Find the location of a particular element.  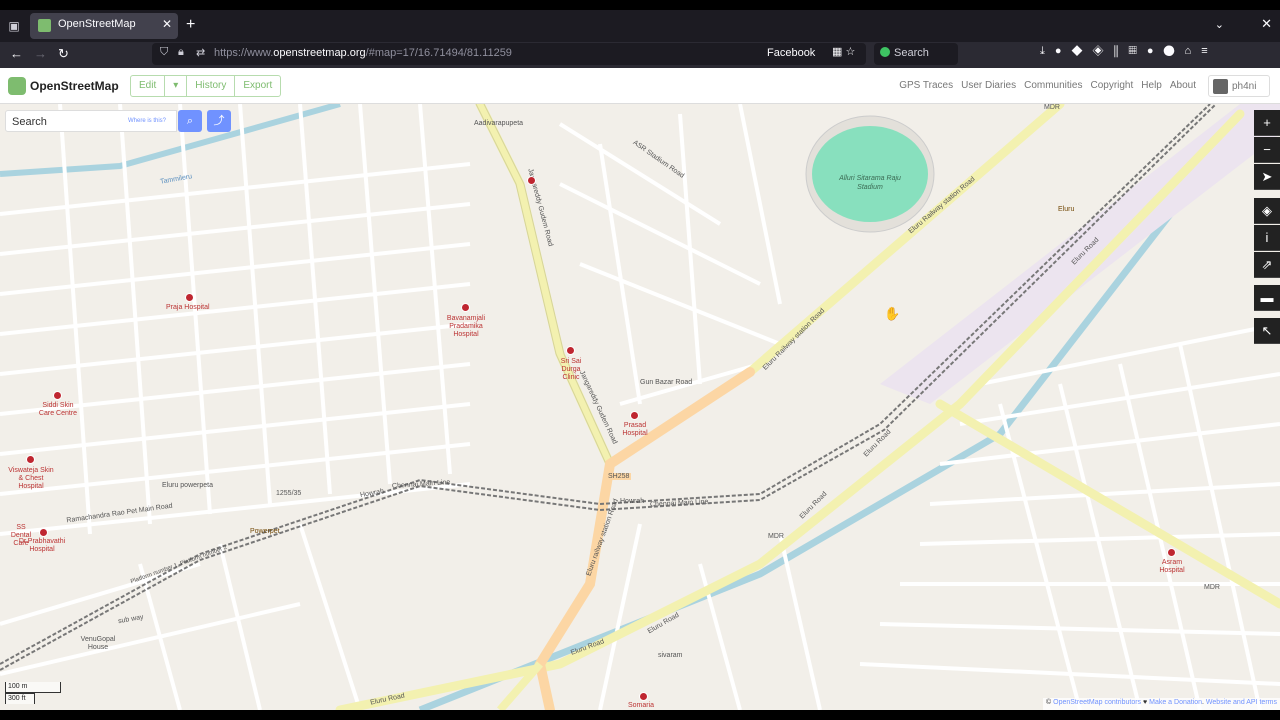

query-features-icon: ↖ is located at coordinates (1267, 331).